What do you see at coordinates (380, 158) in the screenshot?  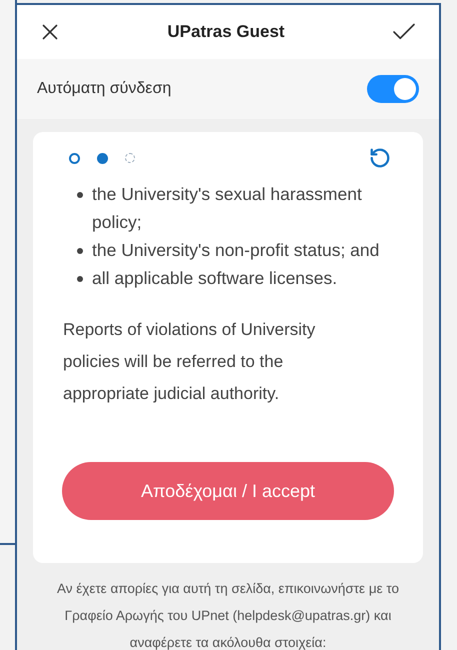 I see `reset-icon` at bounding box center [380, 158].